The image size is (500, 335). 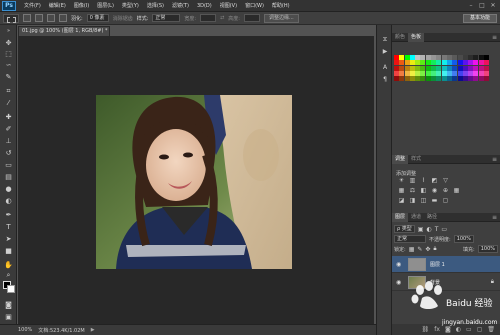 I want to click on intersect-selection-mode-icon, so click(x=63, y=18).